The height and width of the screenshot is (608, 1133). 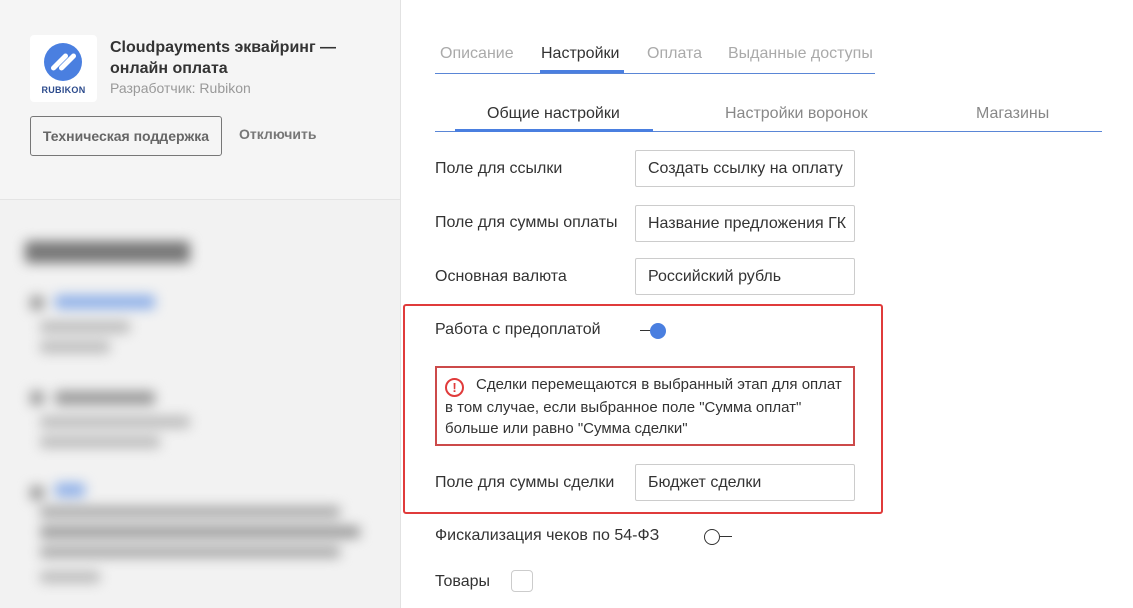 I want to click on tab-access: Выданные доступы, so click(x=800, y=54).